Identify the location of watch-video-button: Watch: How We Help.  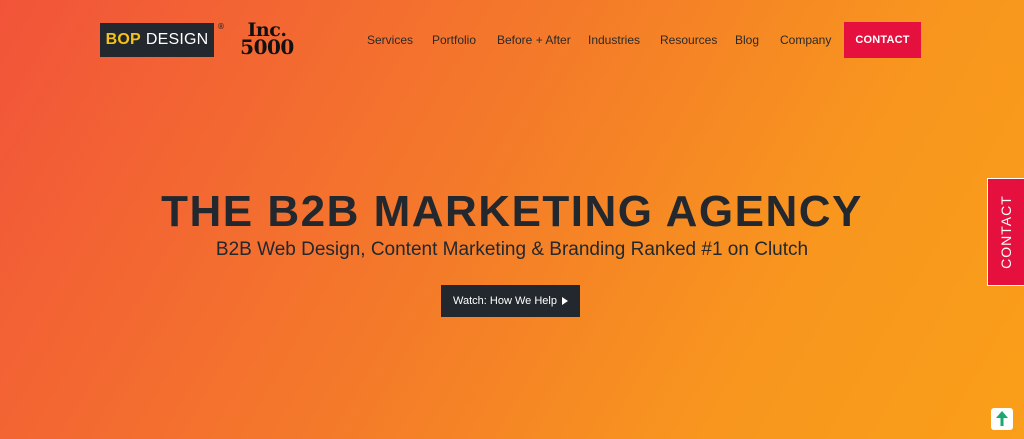
(510, 301).